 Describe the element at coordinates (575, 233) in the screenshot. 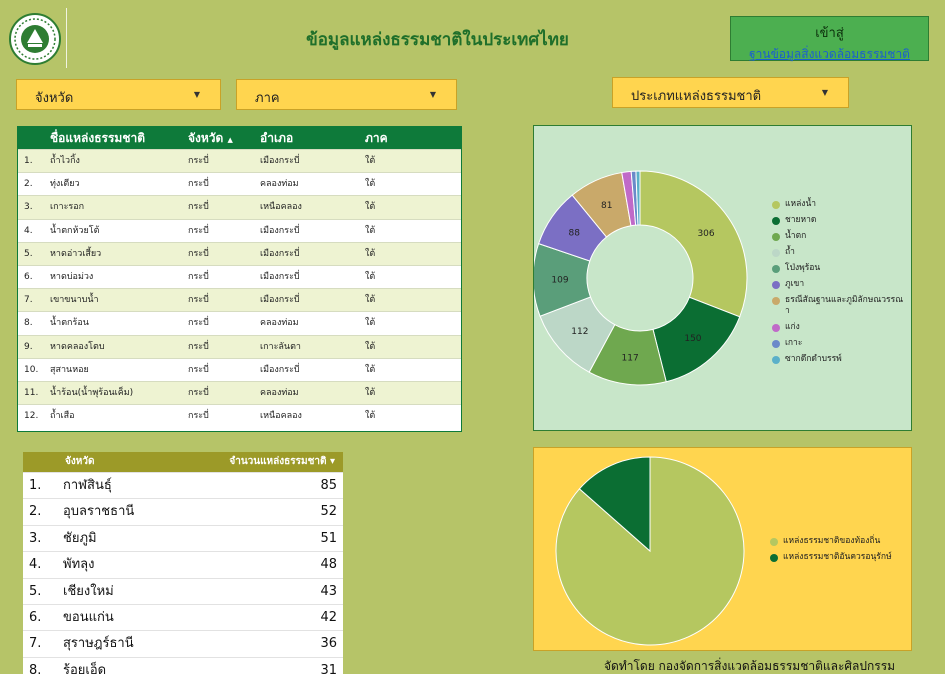

I see `site-type-data-label: 88` at that location.